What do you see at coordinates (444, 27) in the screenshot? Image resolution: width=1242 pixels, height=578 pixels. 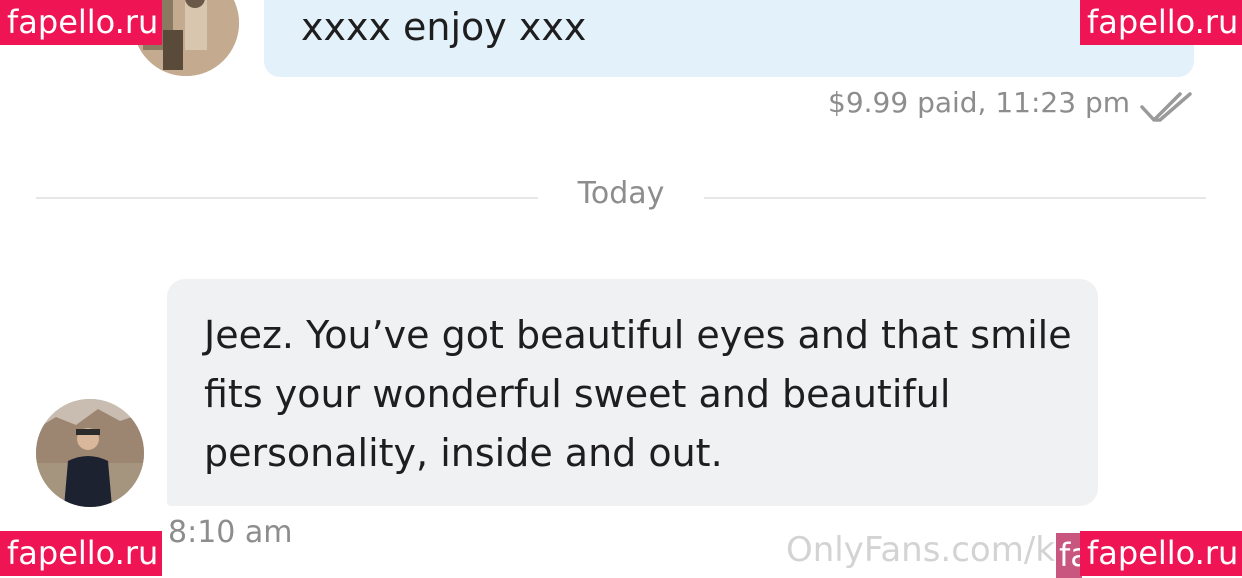 I see `sent-message-text: xxxx enjoy xxx` at bounding box center [444, 27].